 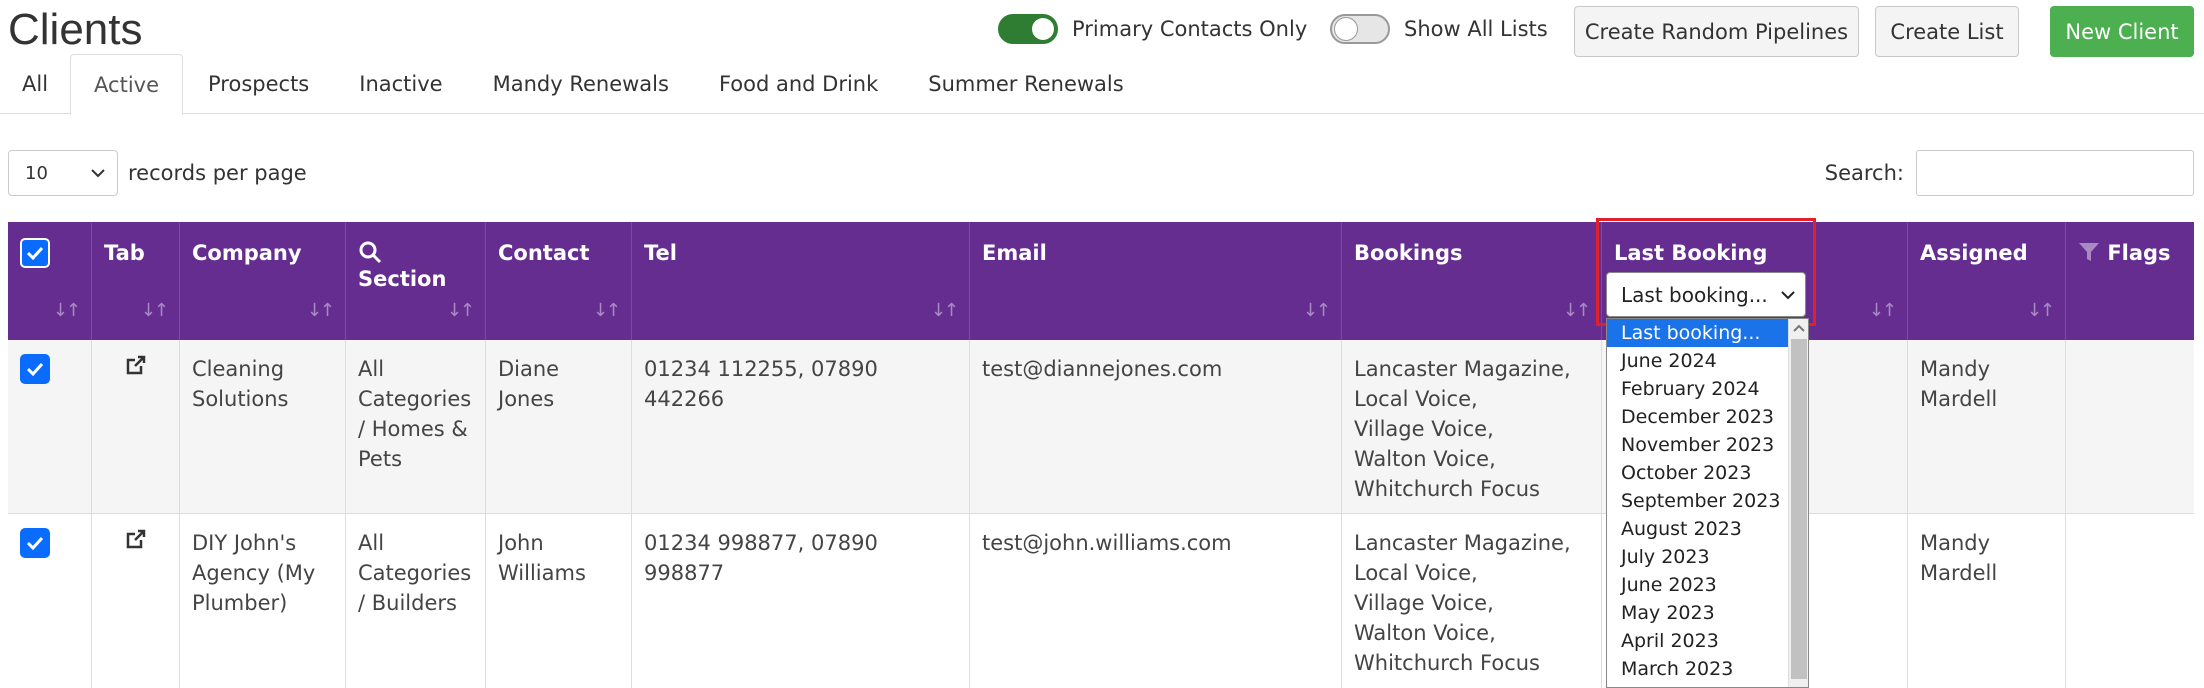 I want to click on select-all-checkbox, so click(x=35, y=253).